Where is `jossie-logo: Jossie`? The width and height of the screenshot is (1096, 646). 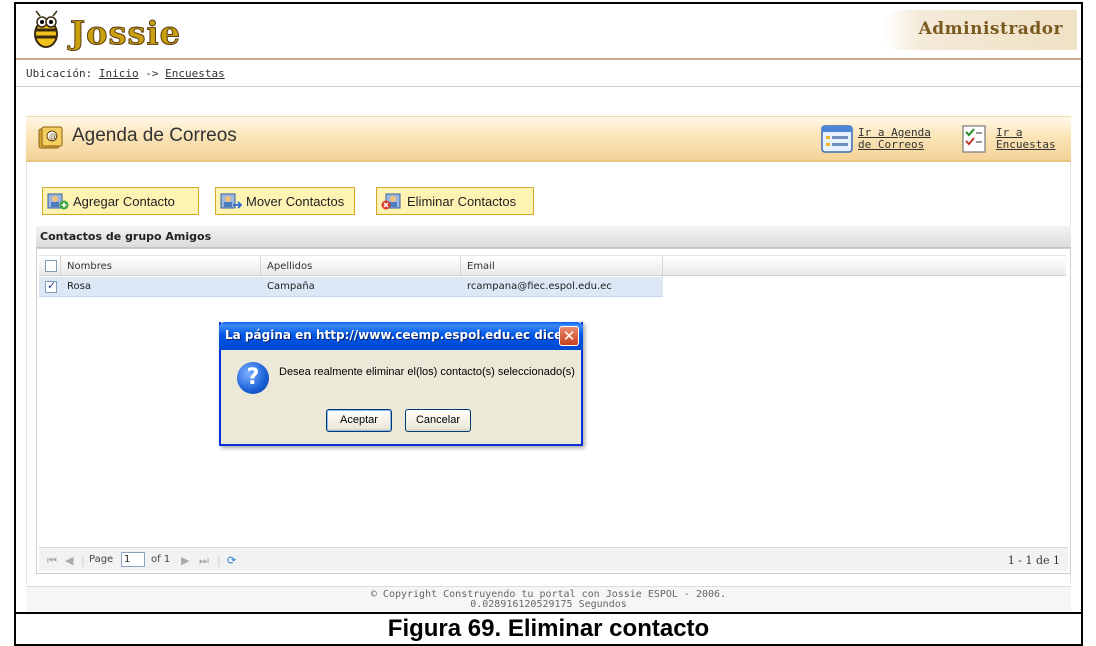 jossie-logo: Jossie is located at coordinates (116, 32).